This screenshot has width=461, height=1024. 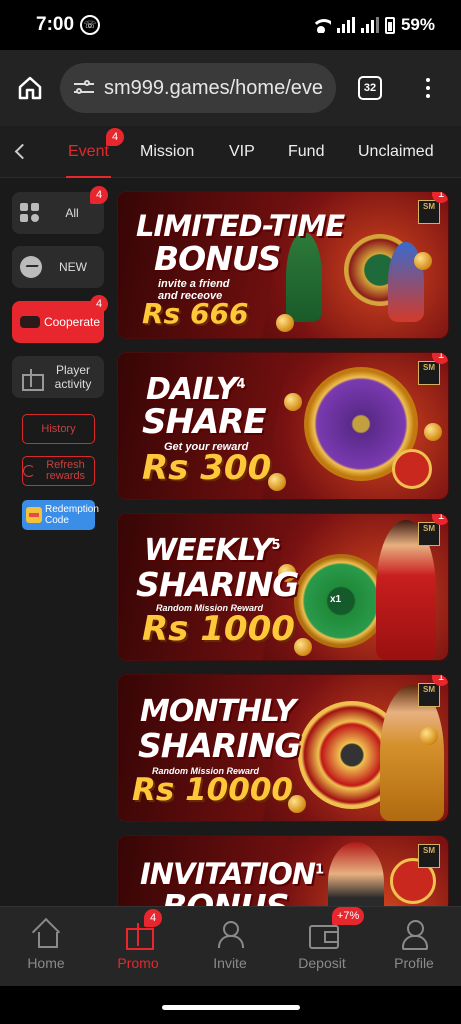 What do you see at coordinates (230, 963) in the screenshot?
I see `nav-label: Invite` at bounding box center [230, 963].